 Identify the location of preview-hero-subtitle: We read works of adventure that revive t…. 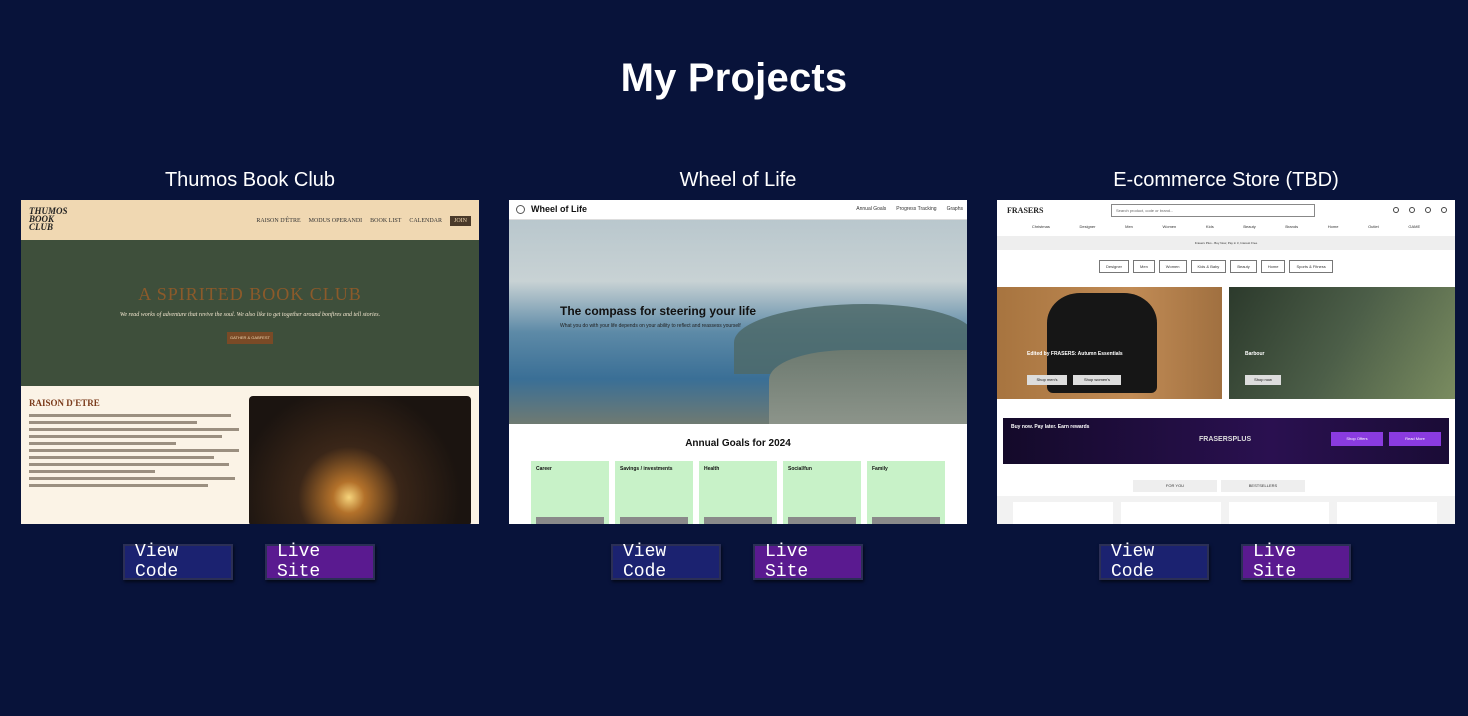
(250, 315).